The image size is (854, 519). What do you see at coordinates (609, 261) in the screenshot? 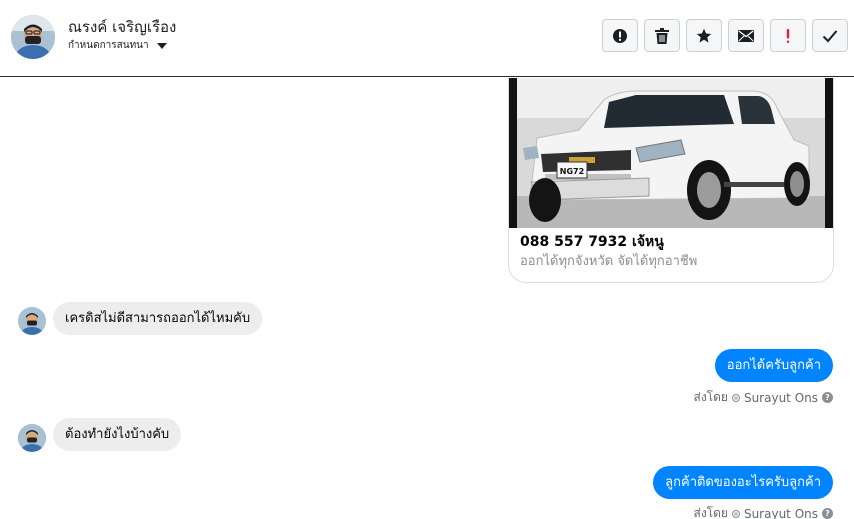
I see `media-subtitle: ออกได้ทุกจังหวัด จัดได้ทุกอาชีพ` at bounding box center [609, 261].